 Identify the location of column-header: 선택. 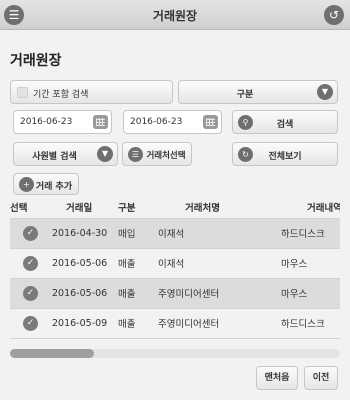
(31, 207).